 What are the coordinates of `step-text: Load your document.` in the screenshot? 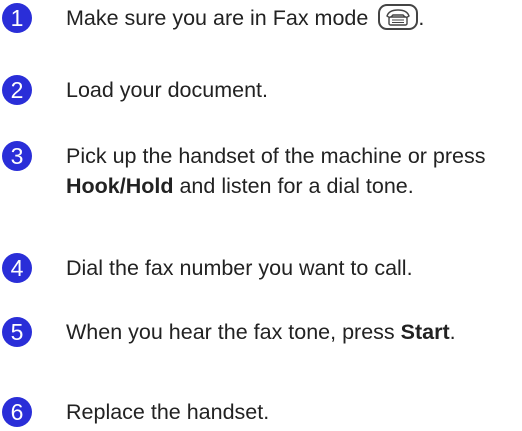 It's located at (167, 90).